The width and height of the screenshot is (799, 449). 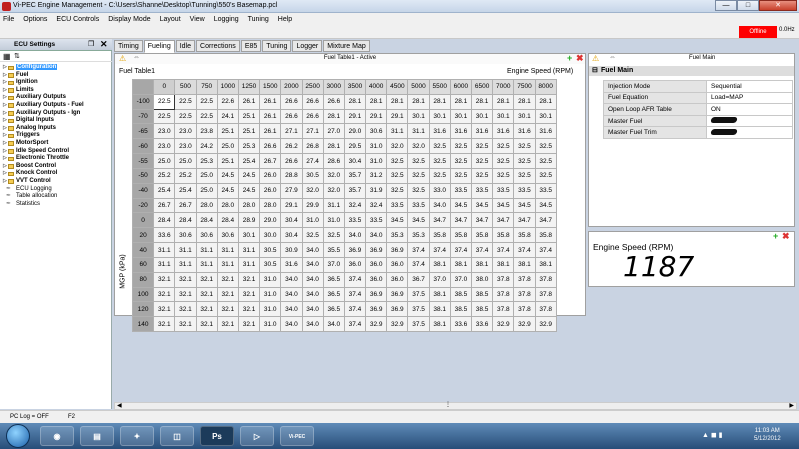 What do you see at coordinates (128, 46) in the screenshot?
I see `tab-timing: Timing` at bounding box center [128, 46].